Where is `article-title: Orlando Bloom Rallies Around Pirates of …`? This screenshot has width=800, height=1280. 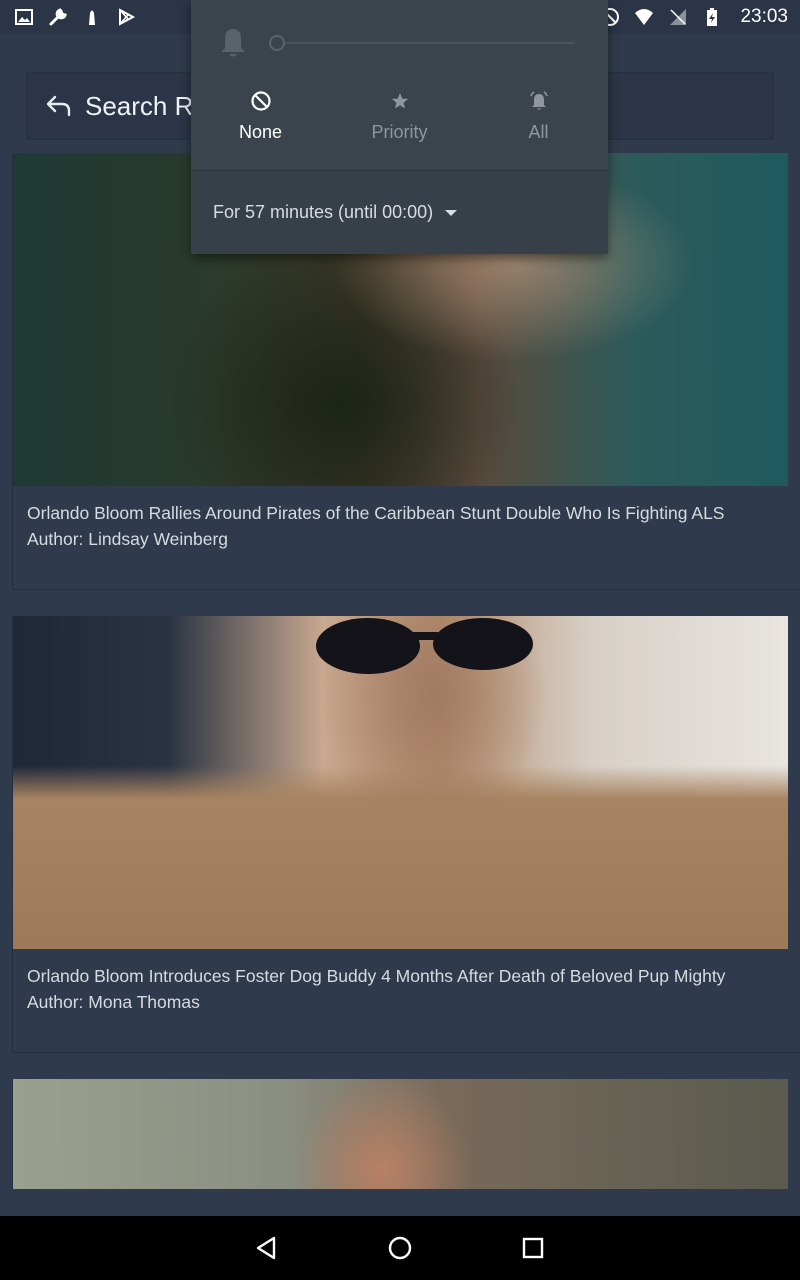
article-title: Orlando Bloom Rallies Around Pirates of … is located at coordinates (376, 513).